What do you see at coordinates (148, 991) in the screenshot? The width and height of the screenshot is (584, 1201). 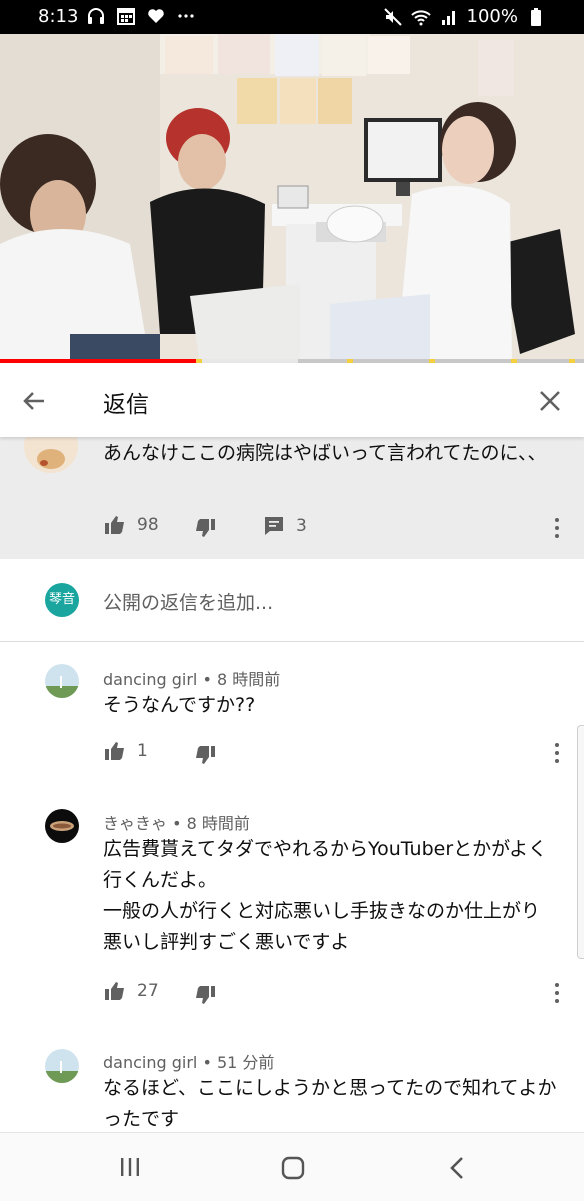 I see `like-count: 27` at bounding box center [148, 991].